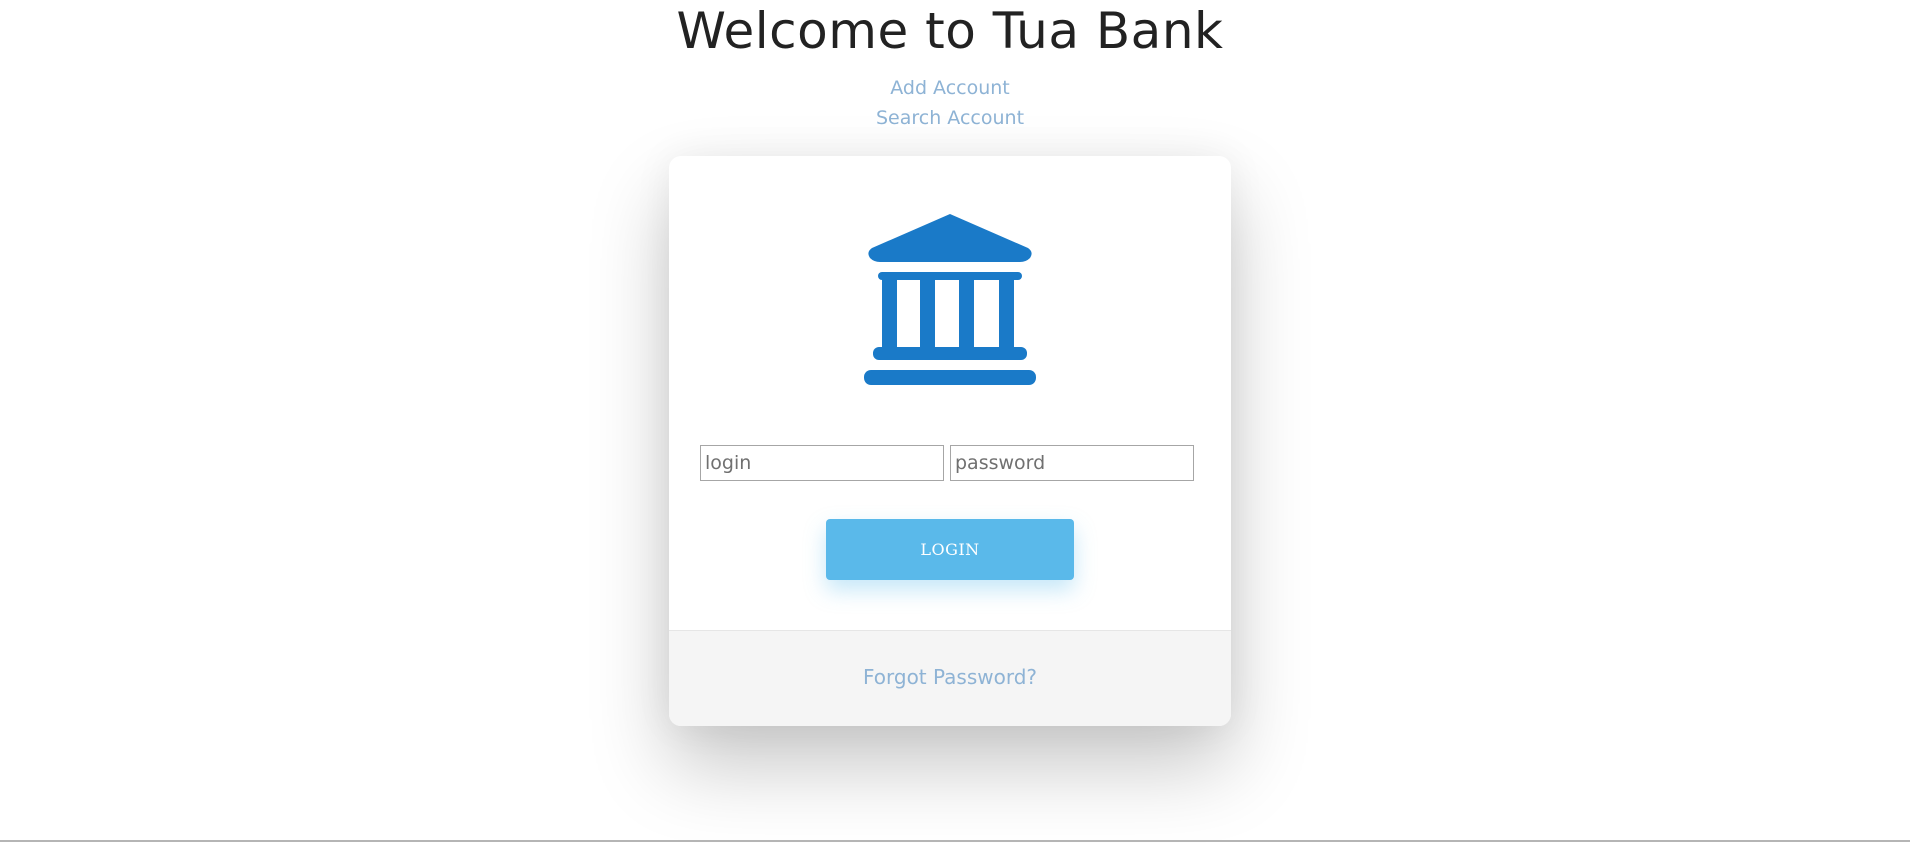 The image size is (1910, 843). Describe the element at coordinates (1072, 463) in the screenshot. I see `password-input` at that location.